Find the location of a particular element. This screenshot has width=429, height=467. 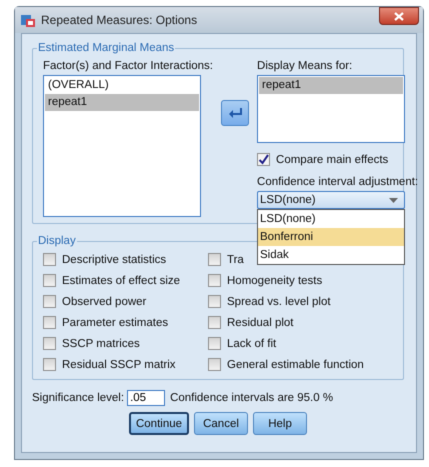

dialog-button: Help is located at coordinates (280, 423).